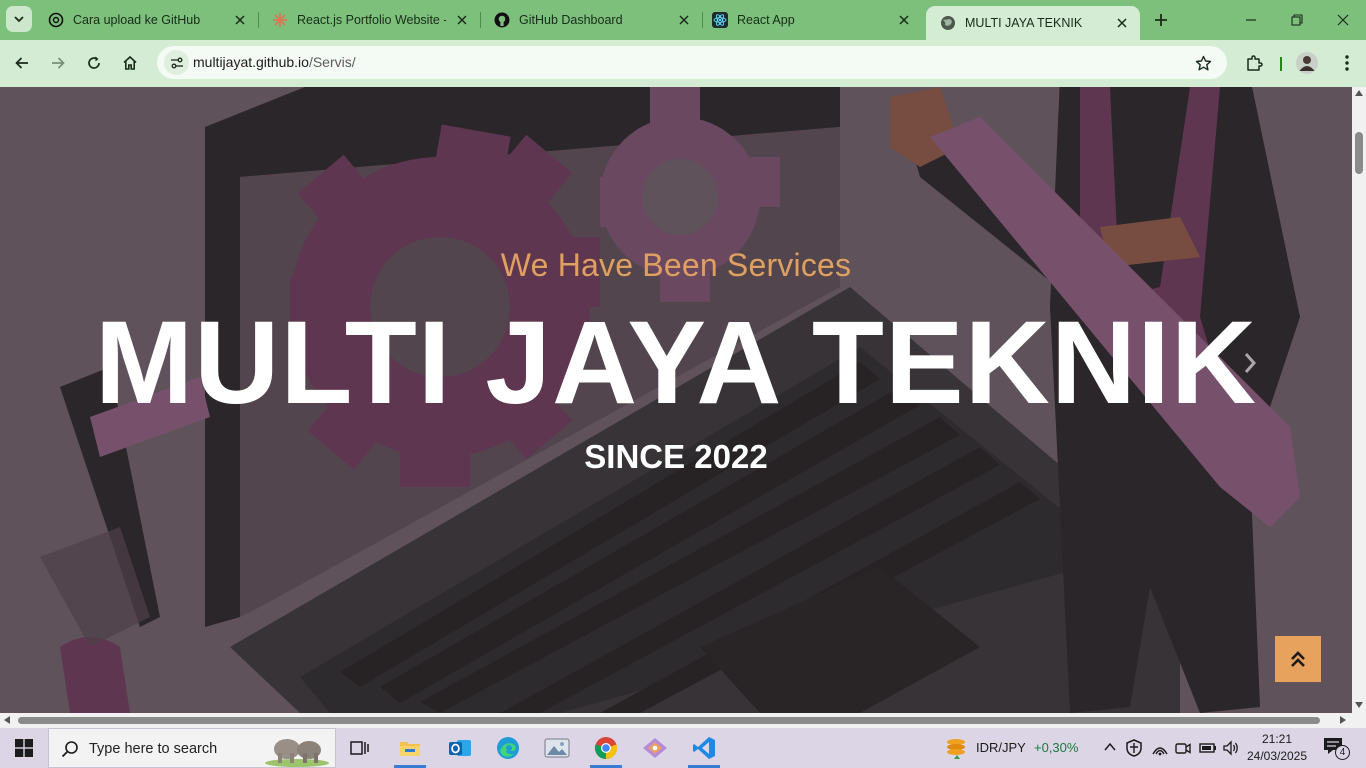 The image size is (1366, 768). What do you see at coordinates (676, 265) in the screenshot?
I see `hero-subtitle: We Have Been Services` at bounding box center [676, 265].